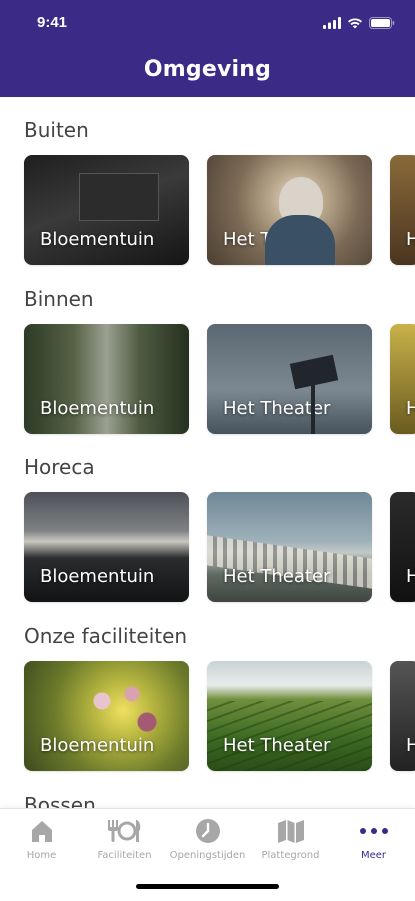 This screenshot has height=901, width=415. What do you see at coordinates (355, 23) in the screenshot?
I see `wifi-icon` at bounding box center [355, 23].